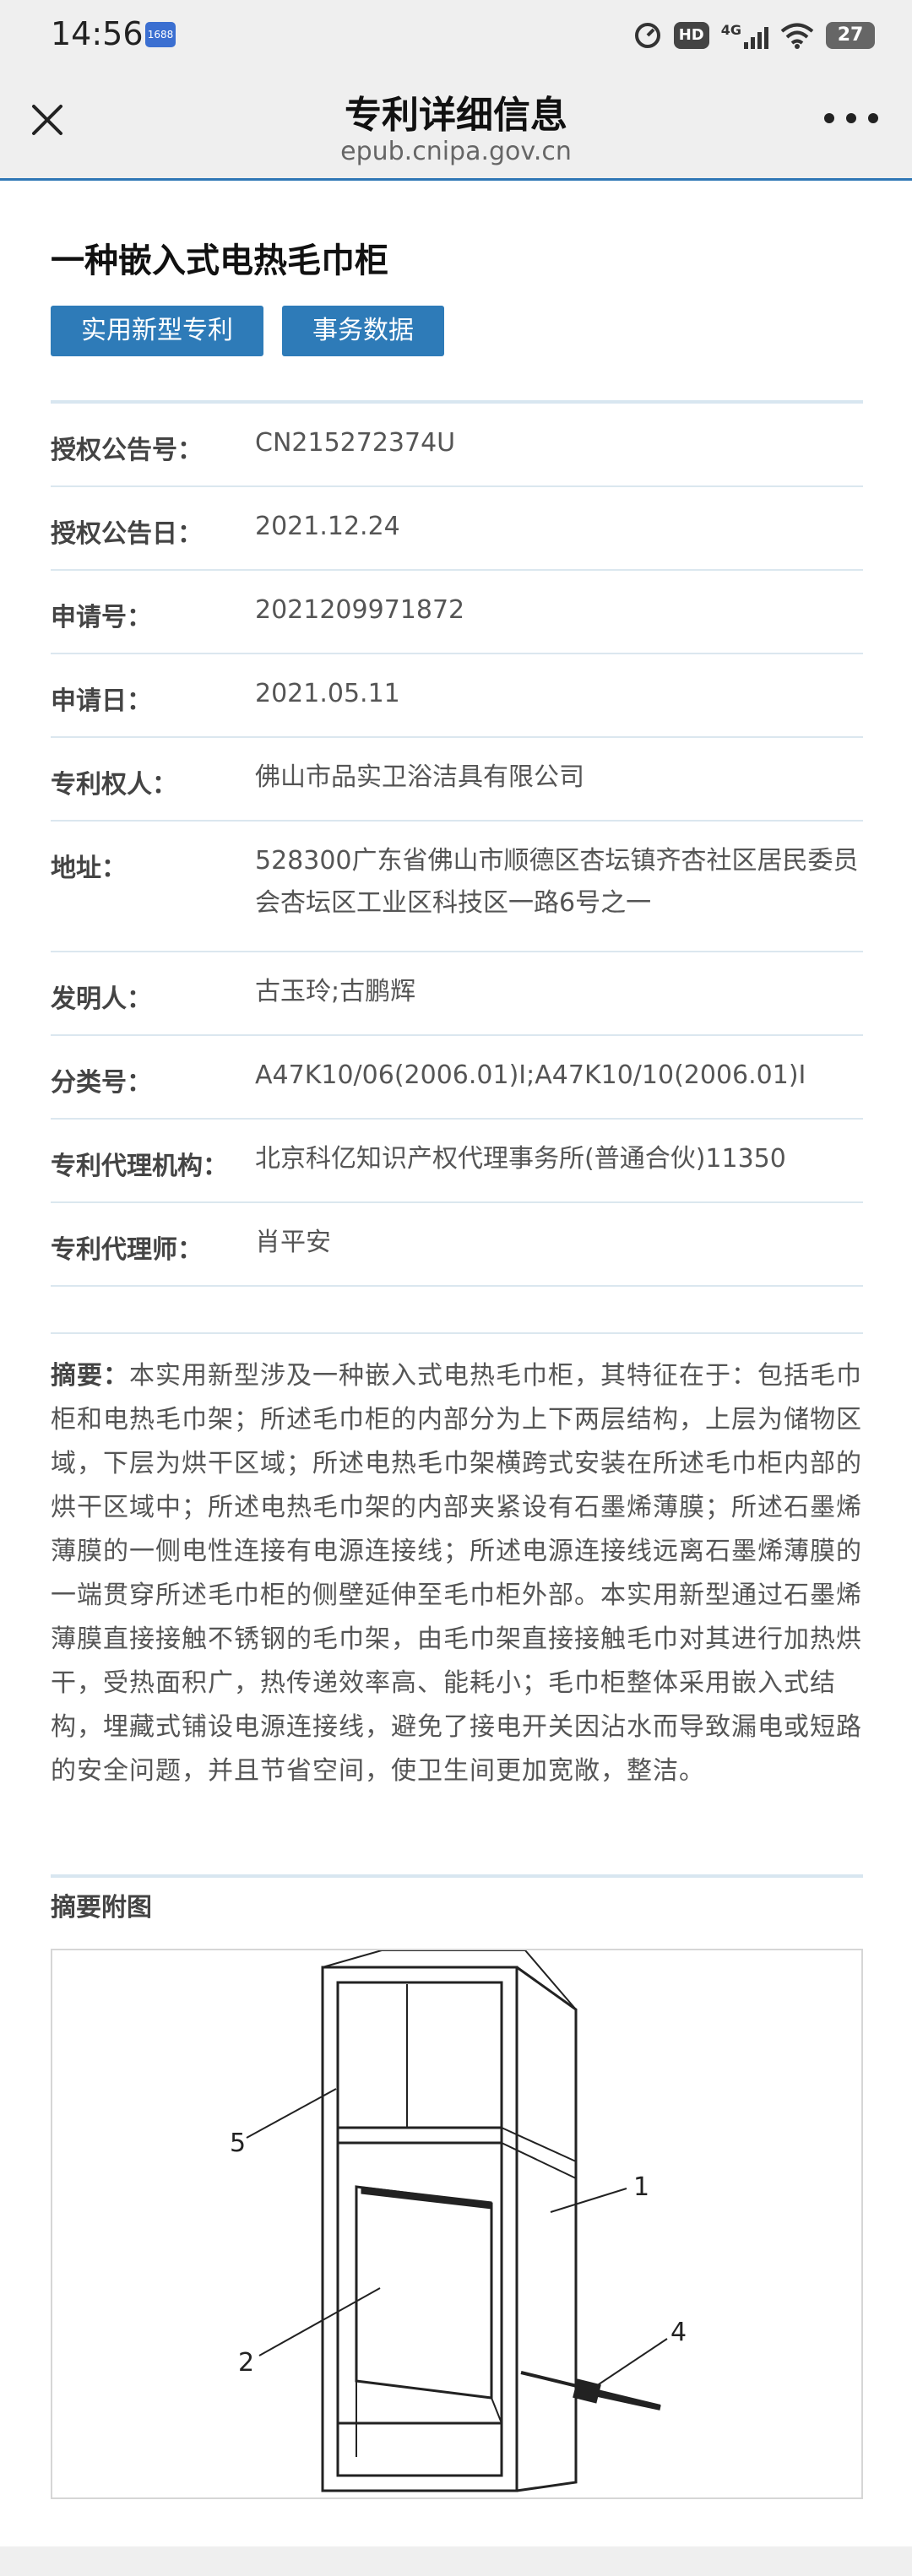  I want to click on info-value: 佛山市品实卫浴洁具有限公司, so click(419, 777).